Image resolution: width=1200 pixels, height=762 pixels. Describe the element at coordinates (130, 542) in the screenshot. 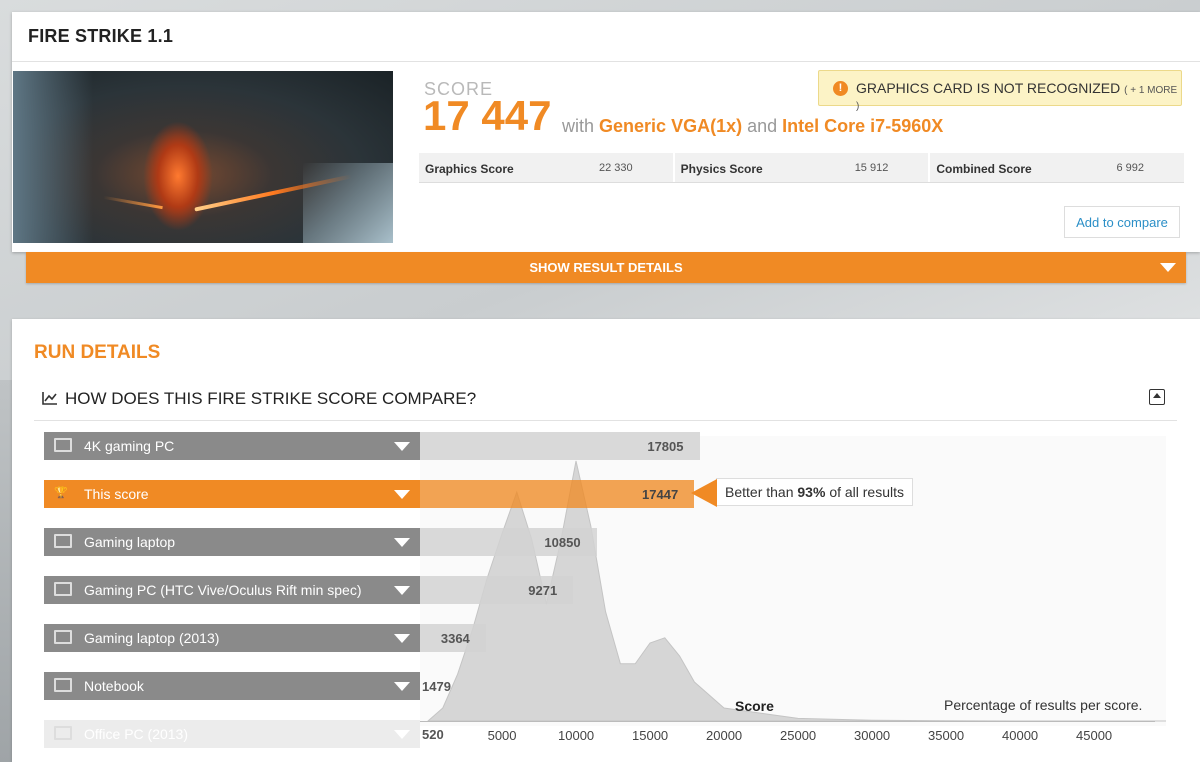

I see `row-label: Gaming laptop` at that location.